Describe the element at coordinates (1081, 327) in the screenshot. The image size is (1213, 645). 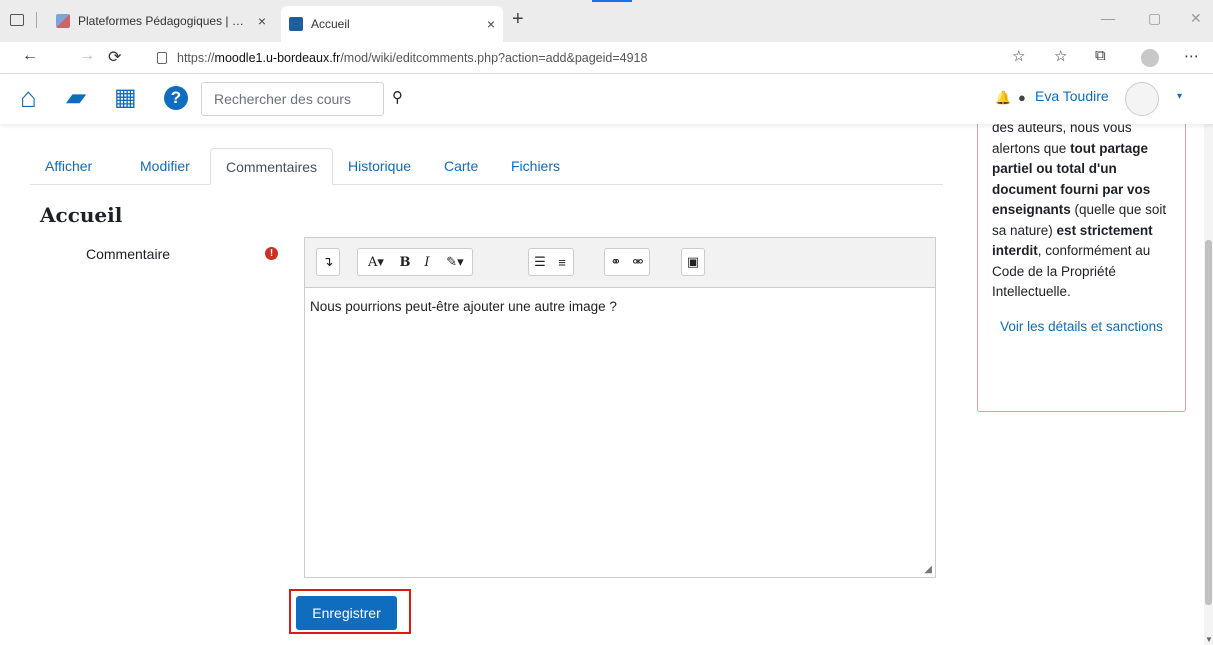
I see `details-link: Voir les détails et sanctions` at that location.